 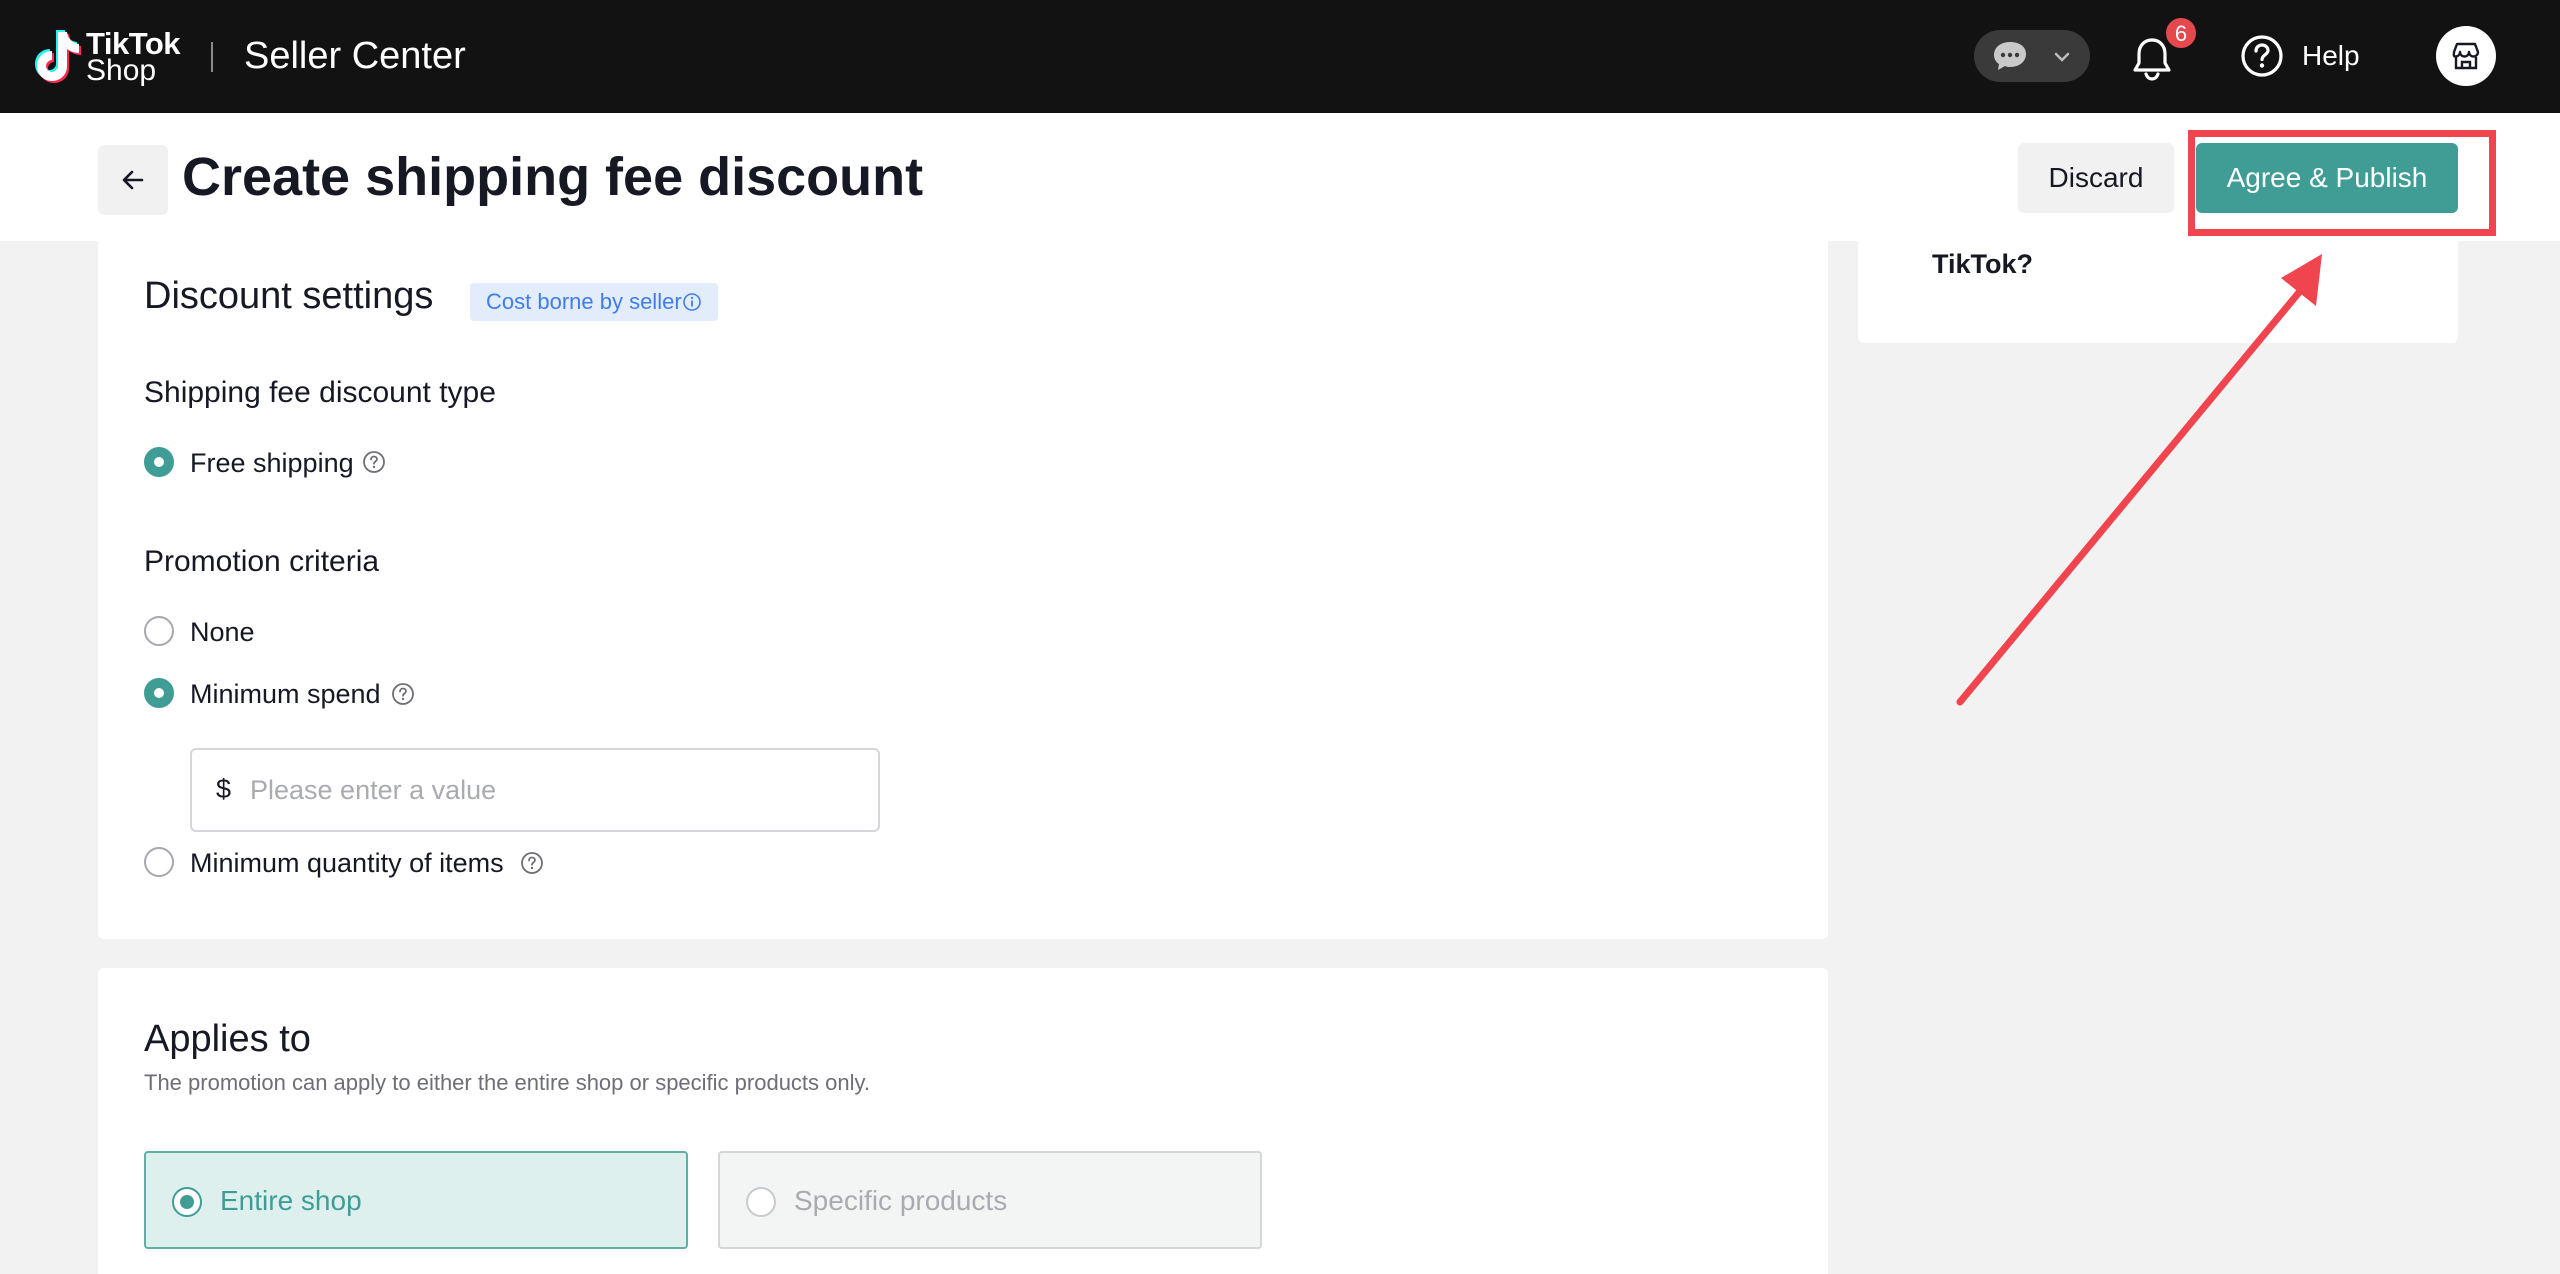 I want to click on minimum-spend-input-wrapper: $, so click(x=535, y=790).